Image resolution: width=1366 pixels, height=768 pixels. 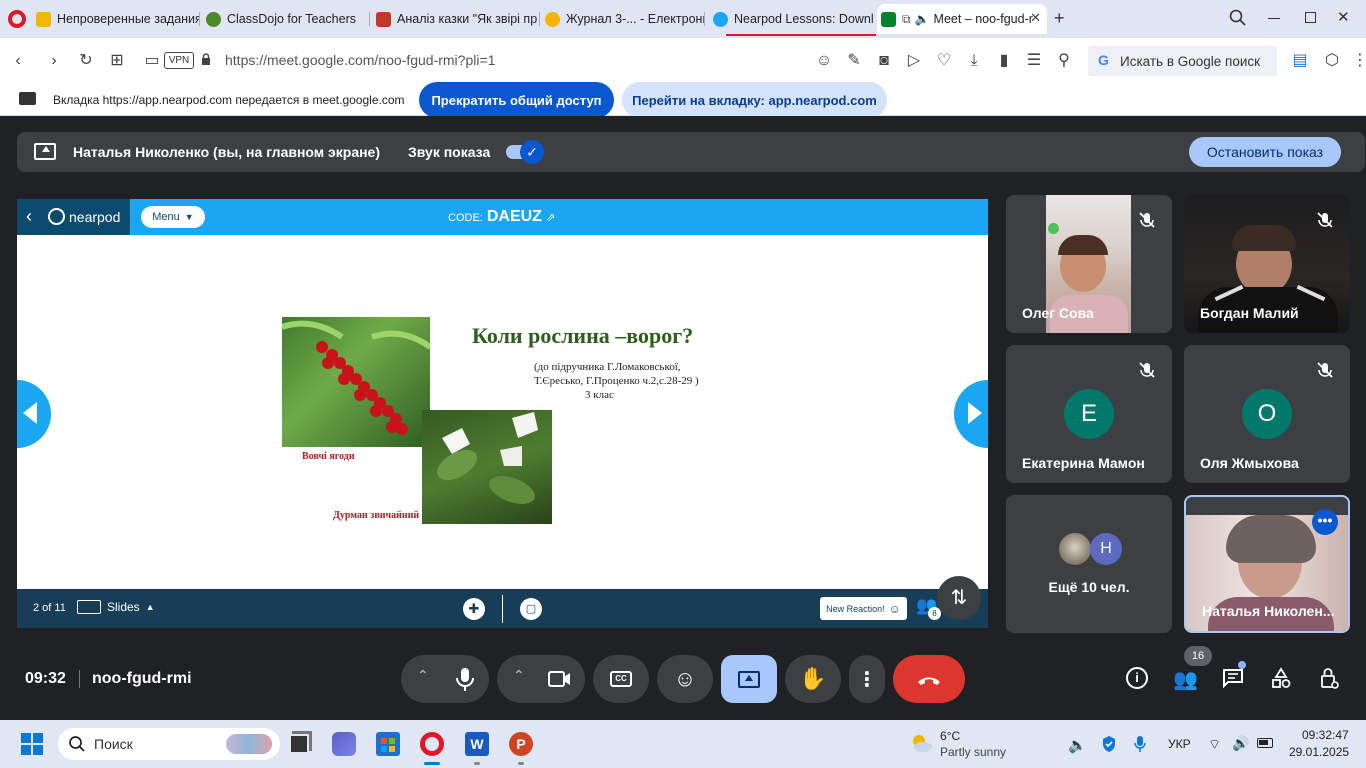 What do you see at coordinates (1281, 678) in the screenshot?
I see `activities-icon` at bounding box center [1281, 678].